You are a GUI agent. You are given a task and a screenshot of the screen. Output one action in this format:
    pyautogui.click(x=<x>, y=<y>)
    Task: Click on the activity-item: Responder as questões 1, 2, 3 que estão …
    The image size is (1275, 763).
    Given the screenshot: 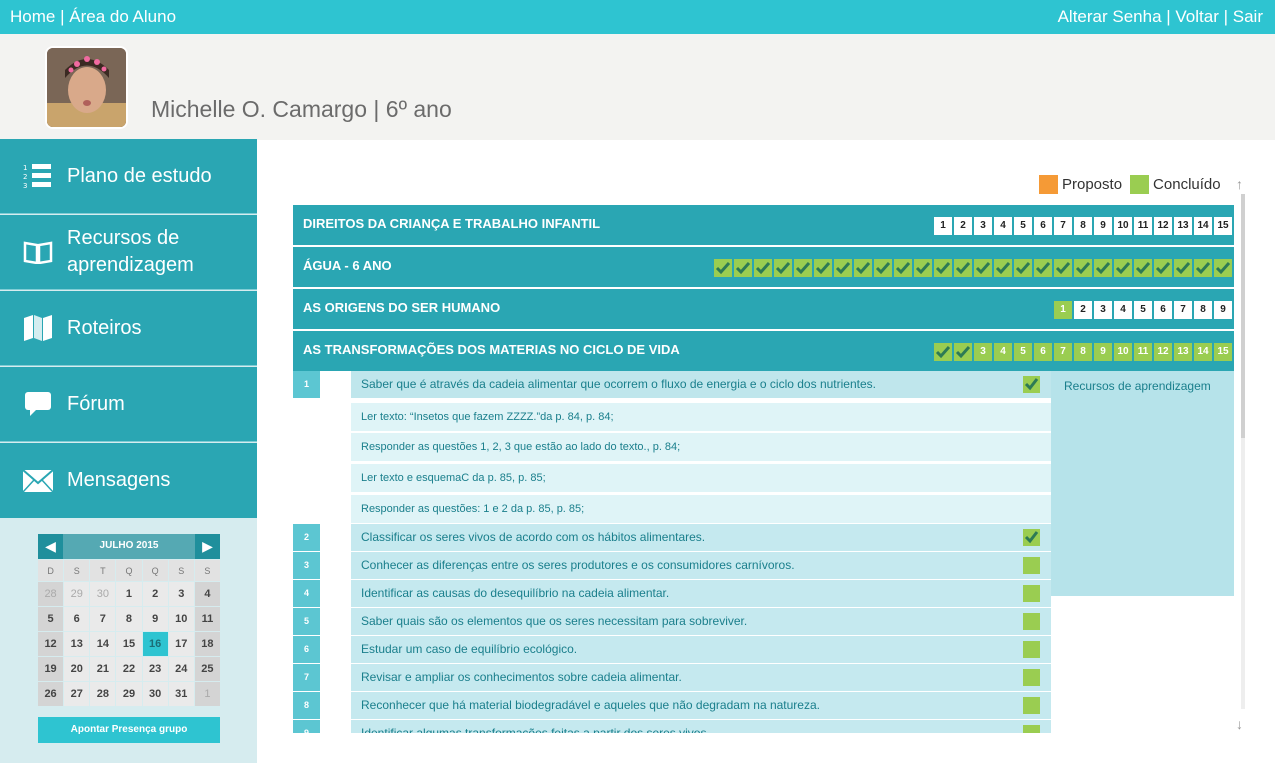 What is the action you would take?
    pyautogui.click(x=701, y=447)
    